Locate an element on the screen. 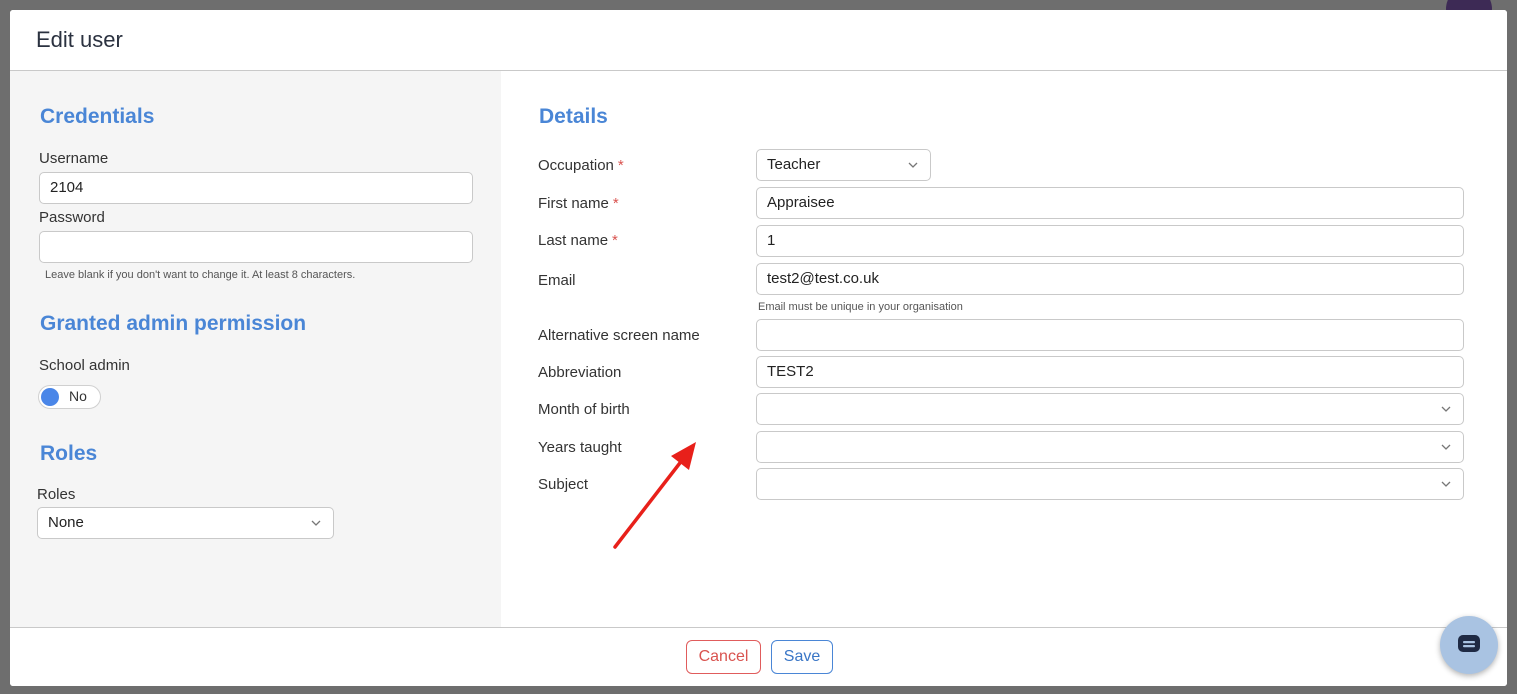 Image resolution: width=1517 pixels, height=694 pixels. roles-selected: None is located at coordinates (66, 522).